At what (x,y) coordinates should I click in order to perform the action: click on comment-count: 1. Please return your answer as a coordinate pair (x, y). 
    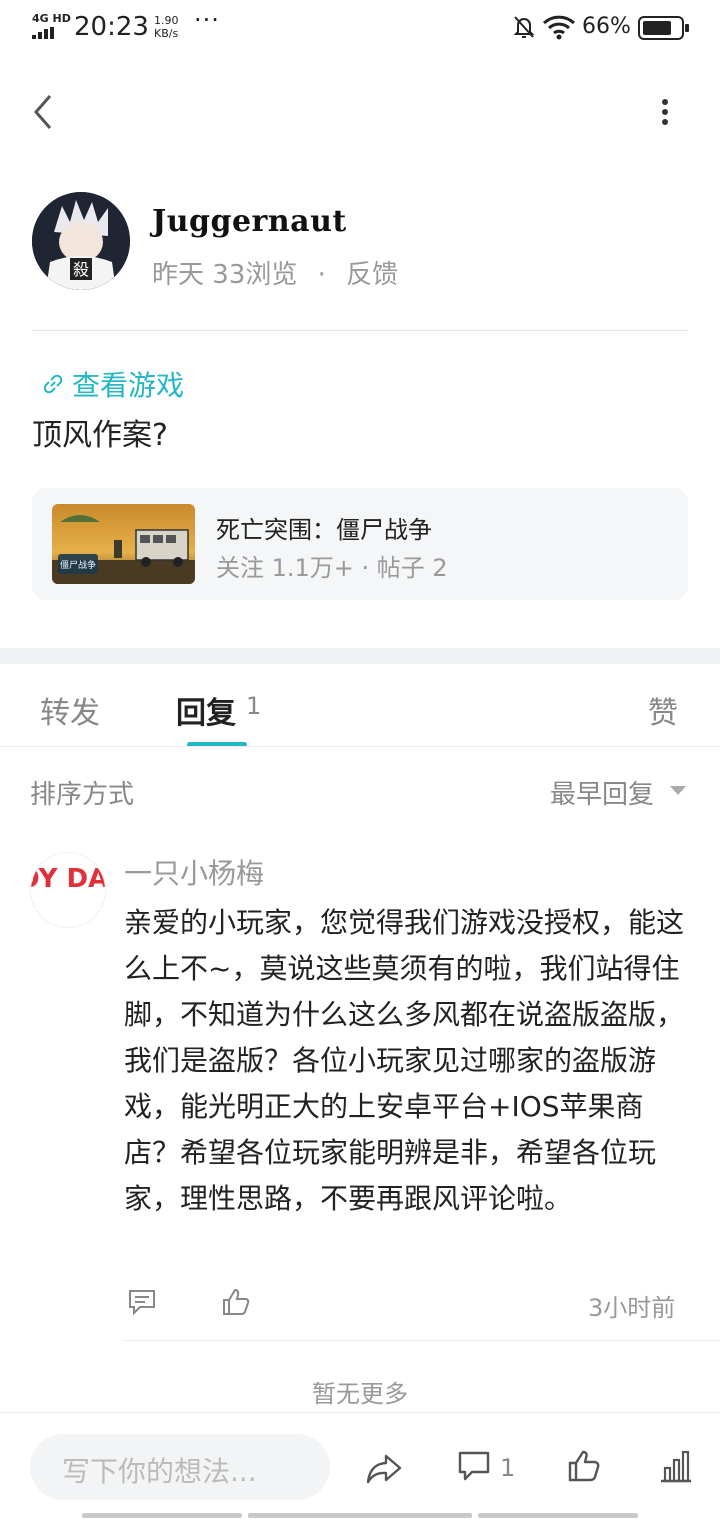
    Looking at the image, I should click on (508, 1468).